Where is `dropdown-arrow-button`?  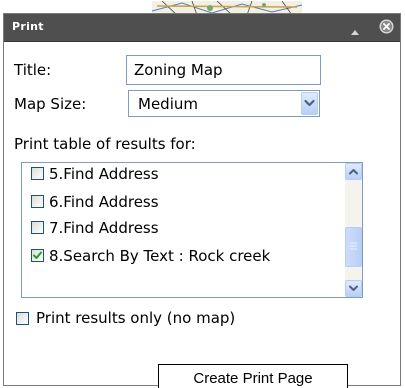
dropdown-arrow-button is located at coordinates (309, 103).